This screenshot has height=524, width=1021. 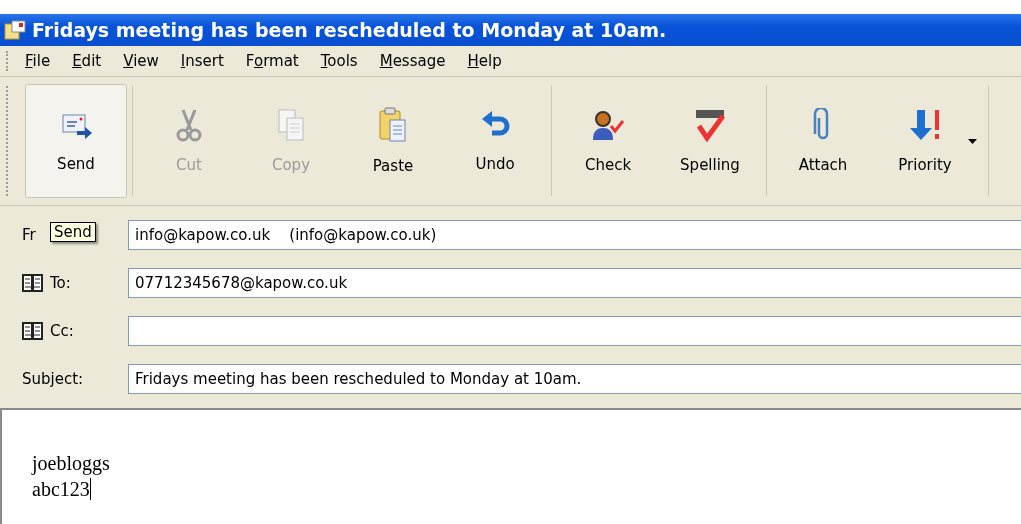 What do you see at coordinates (38, 61) in the screenshot?
I see `menu-item: File` at bounding box center [38, 61].